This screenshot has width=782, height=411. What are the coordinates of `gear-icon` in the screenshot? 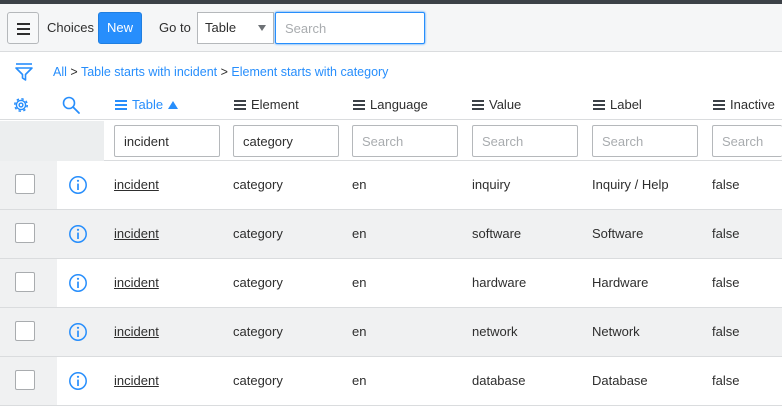 It's located at (21, 105).